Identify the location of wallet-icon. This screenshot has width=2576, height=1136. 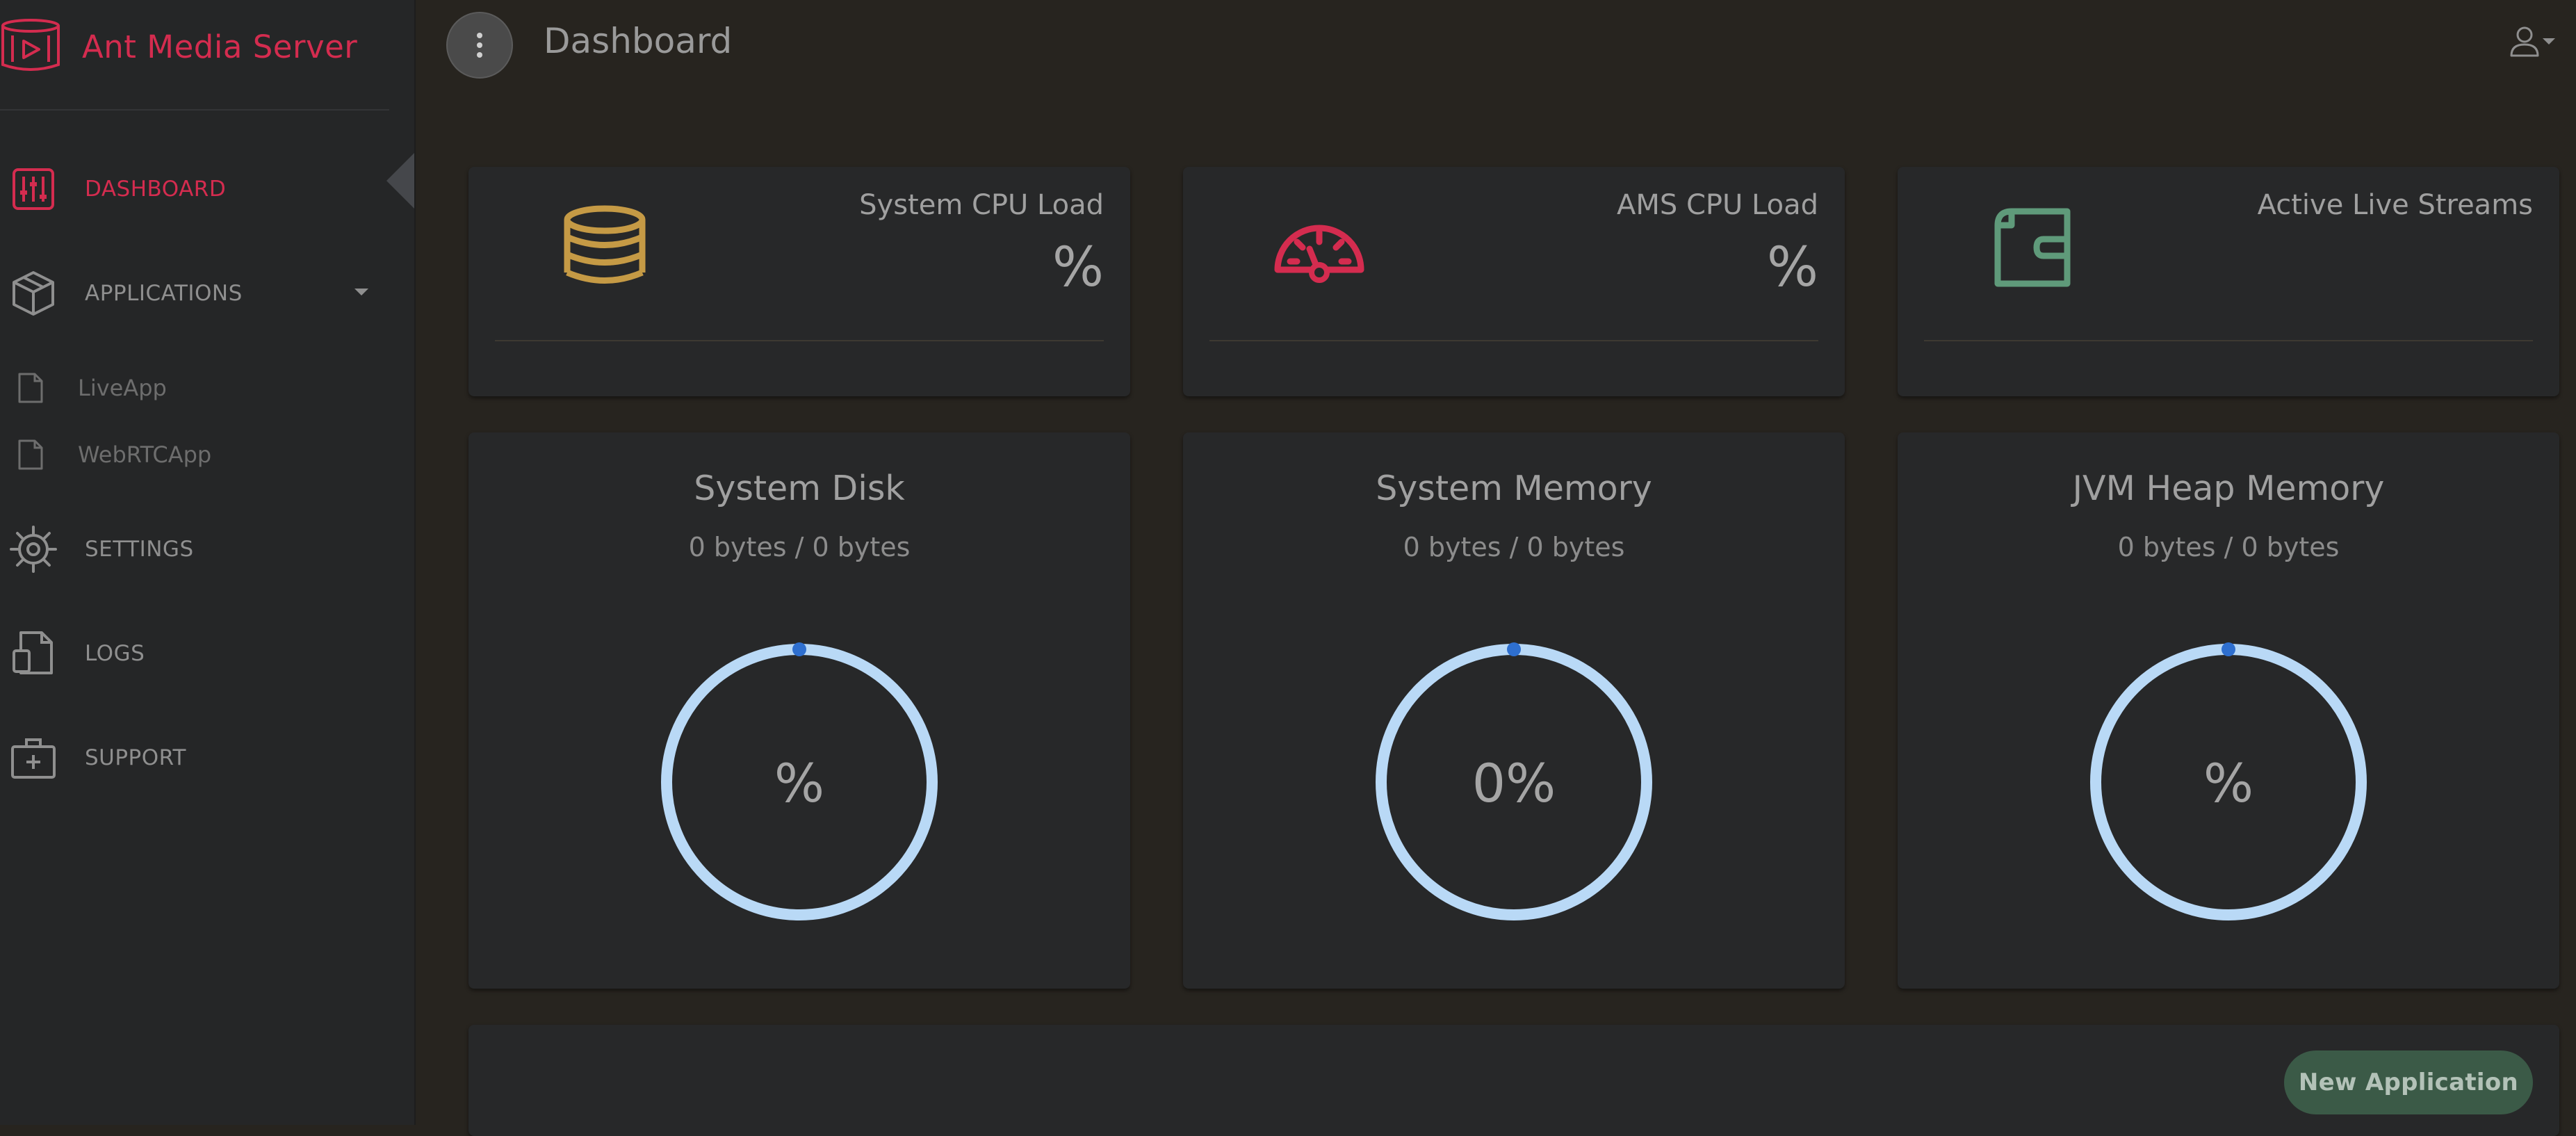
(2032, 247).